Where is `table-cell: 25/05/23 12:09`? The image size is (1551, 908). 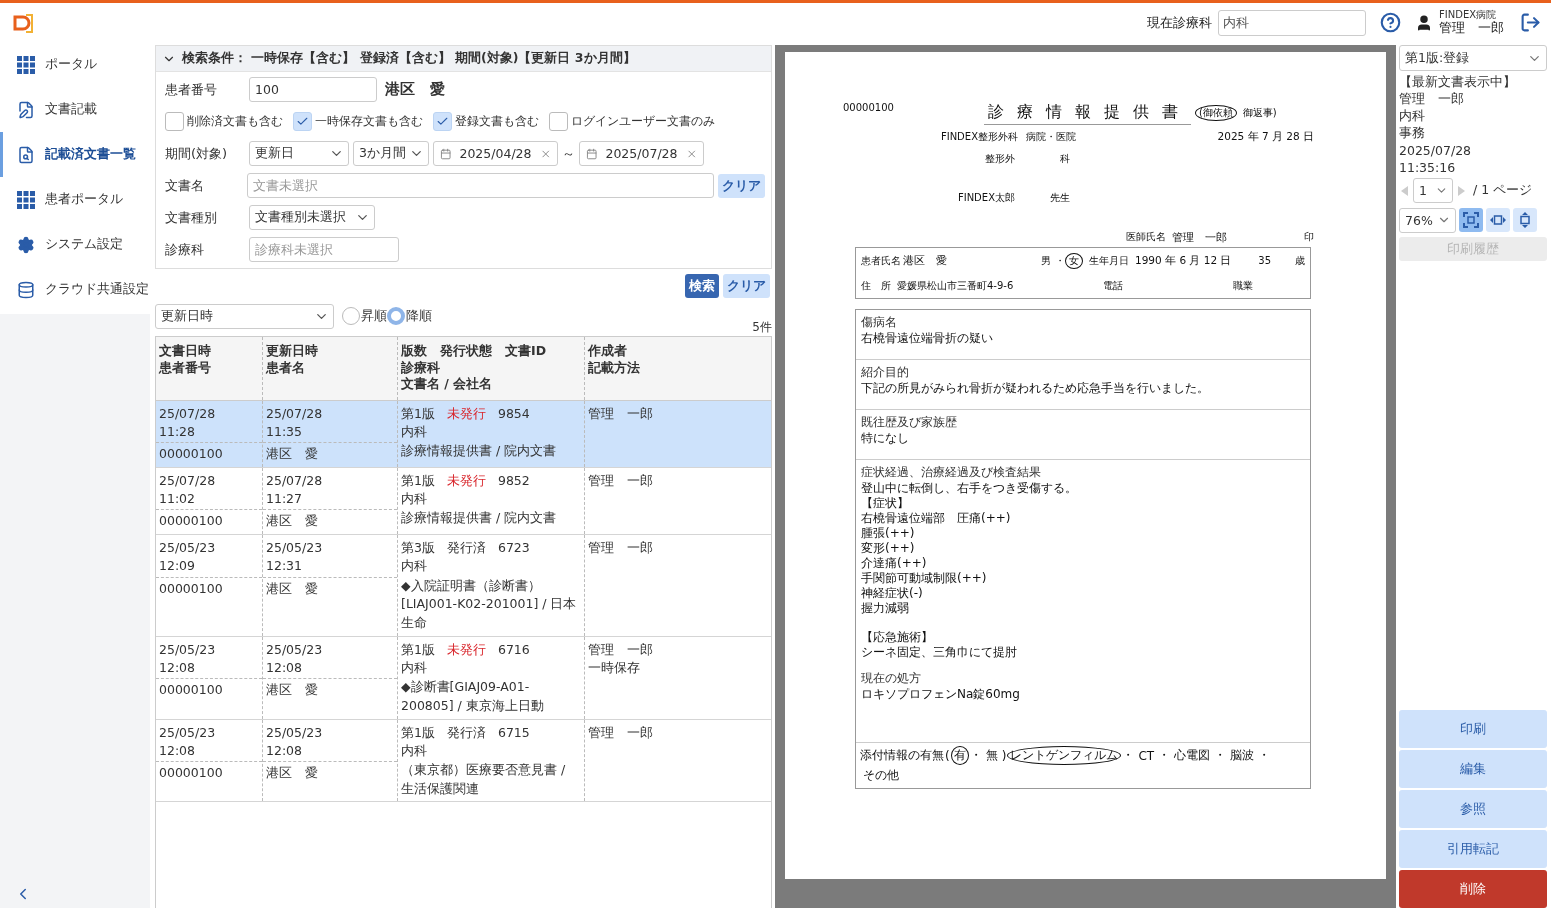 table-cell: 25/05/23 12:09 is located at coordinates (209, 556).